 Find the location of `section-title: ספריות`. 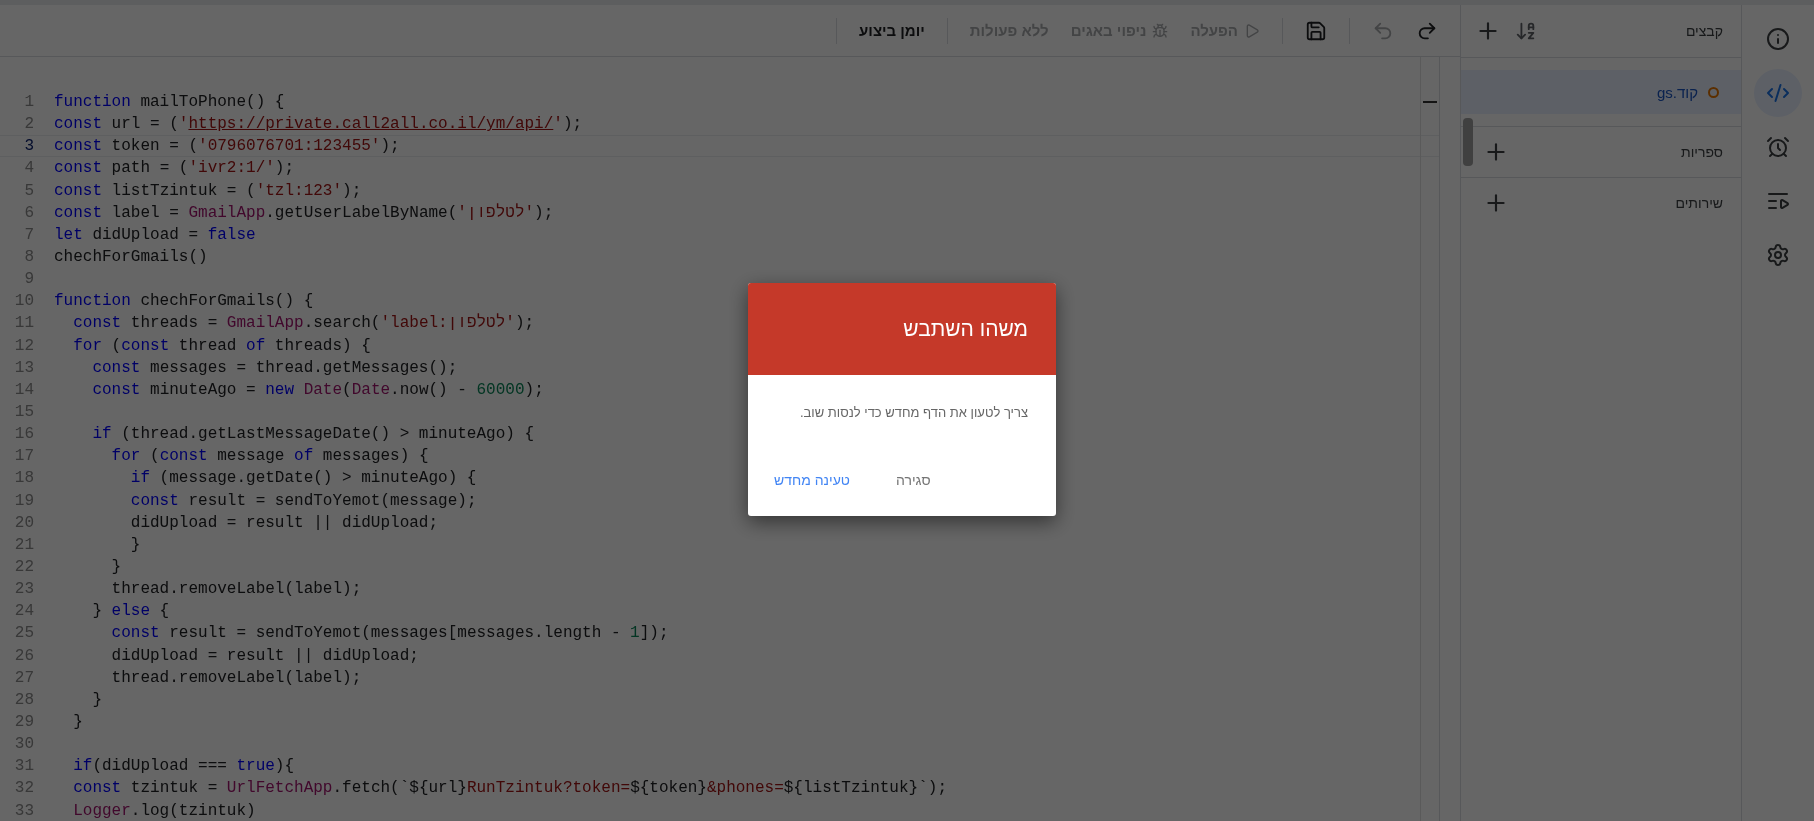

section-title: ספריות is located at coordinates (1702, 152).